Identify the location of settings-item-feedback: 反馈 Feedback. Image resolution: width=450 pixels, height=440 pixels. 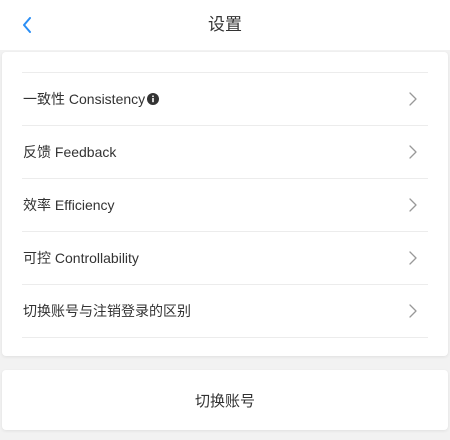
(225, 152).